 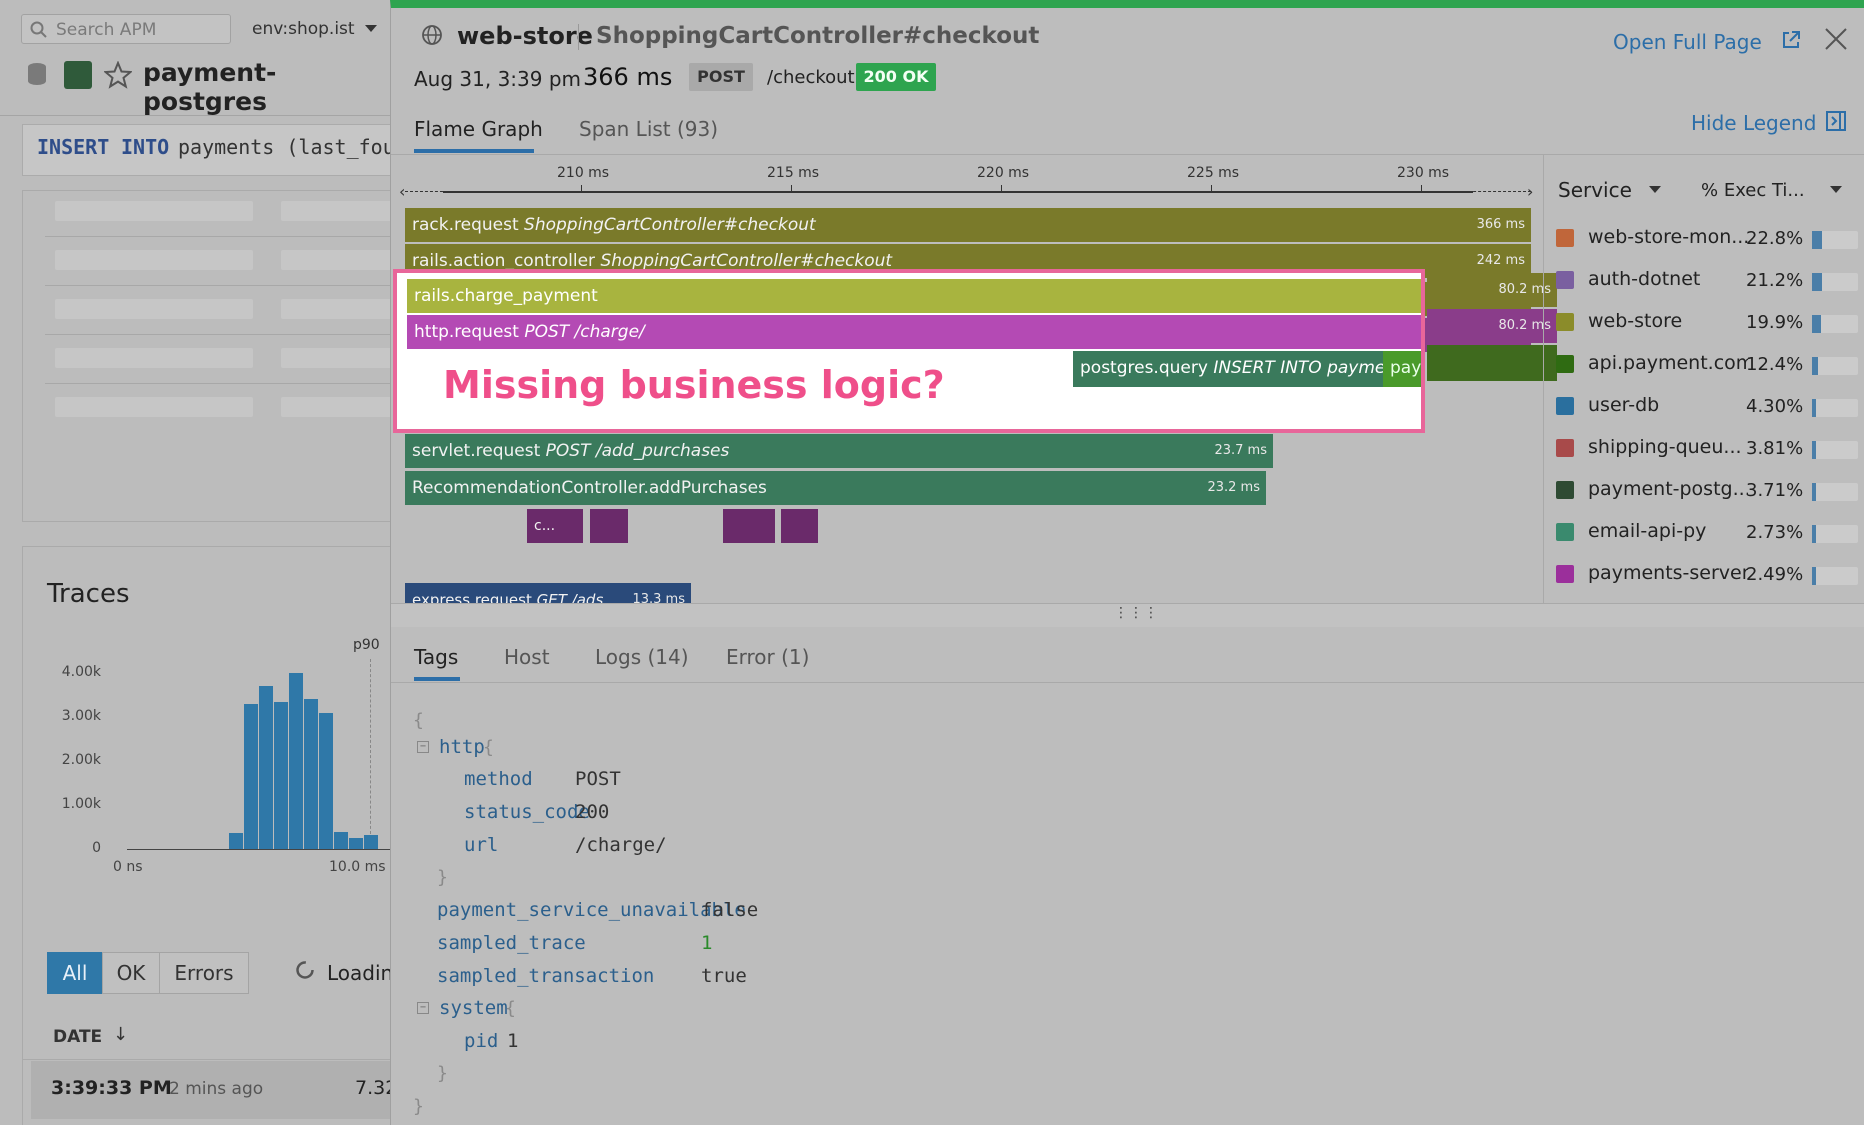 I want to click on spinner-icon, so click(x=305, y=970).